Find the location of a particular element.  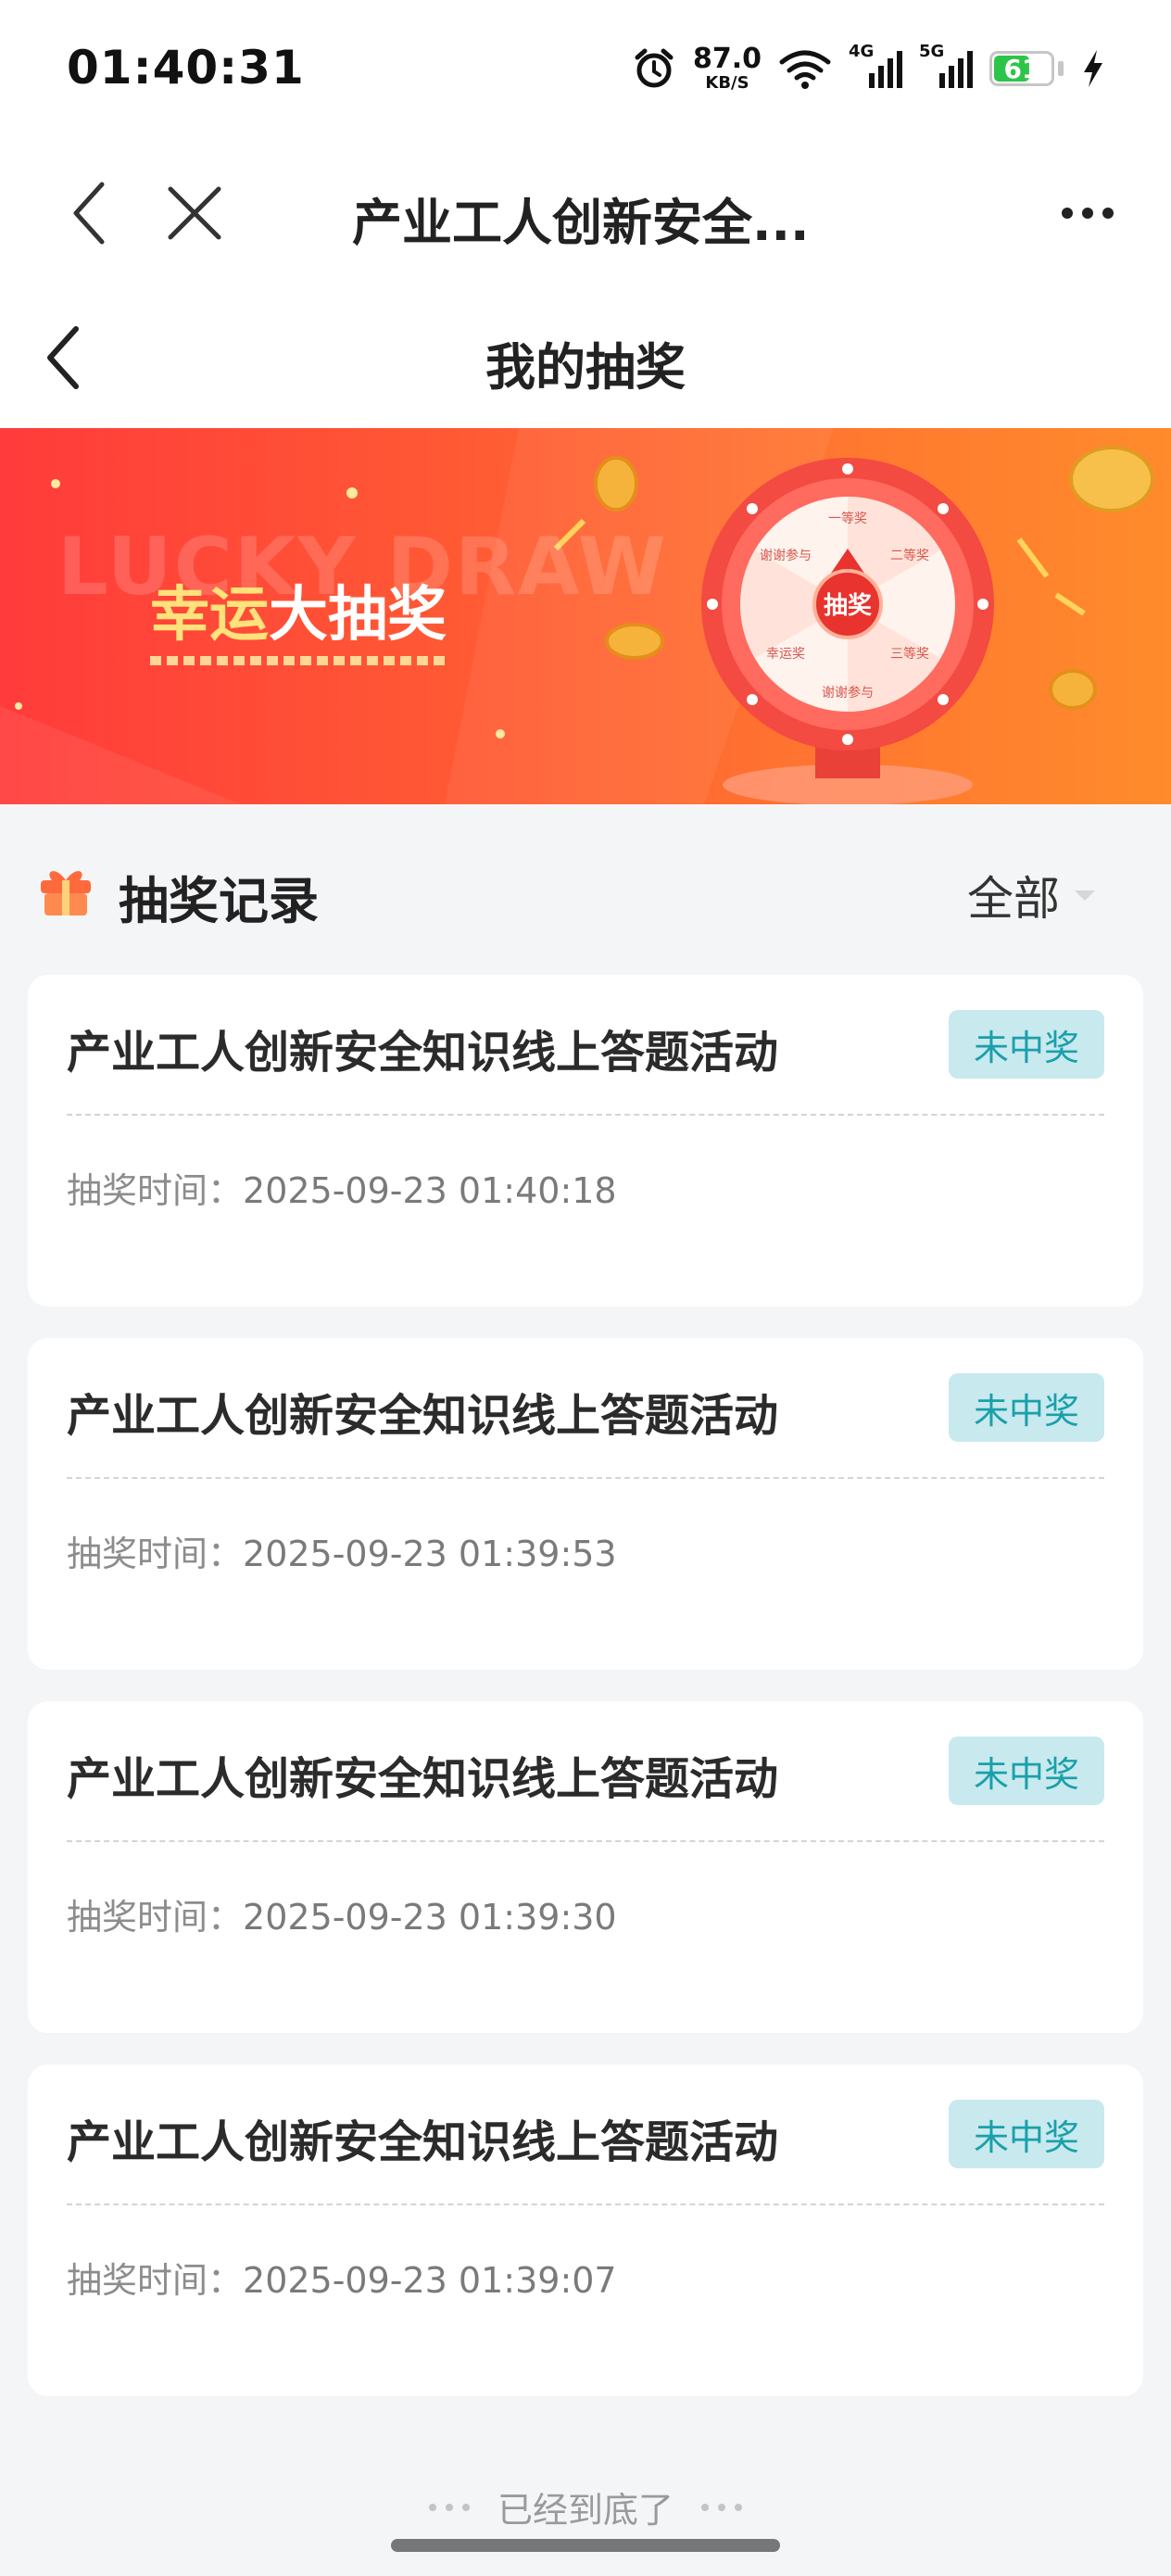

record-time: 抽奖时间：2025-09-23 01:40:18 is located at coordinates (342, 1187).